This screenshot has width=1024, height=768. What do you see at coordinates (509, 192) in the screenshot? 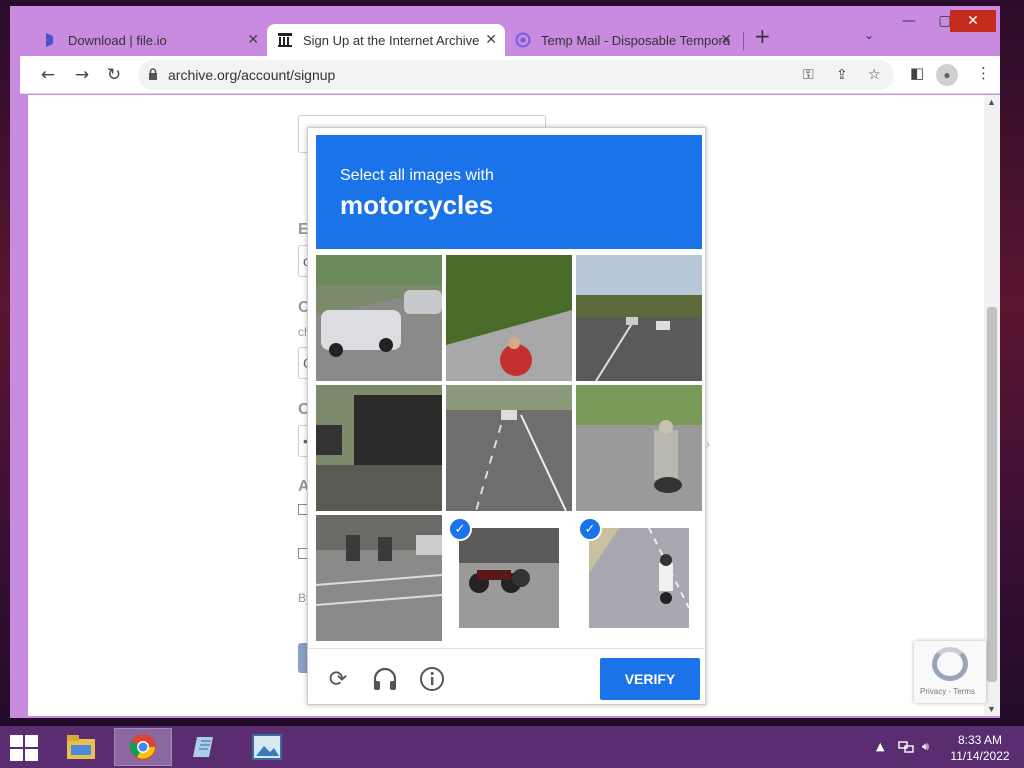
I see `captcha-header: Select all images with motorcycles` at bounding box center [509, 192].